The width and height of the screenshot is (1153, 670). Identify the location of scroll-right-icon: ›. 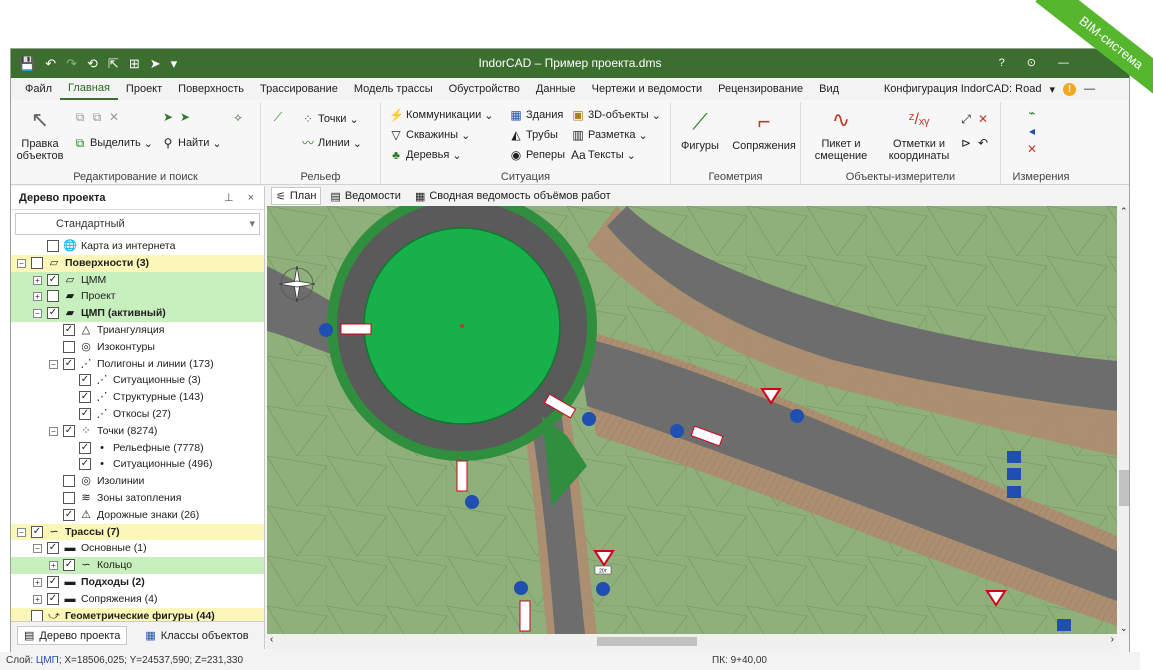
(1112, 639).